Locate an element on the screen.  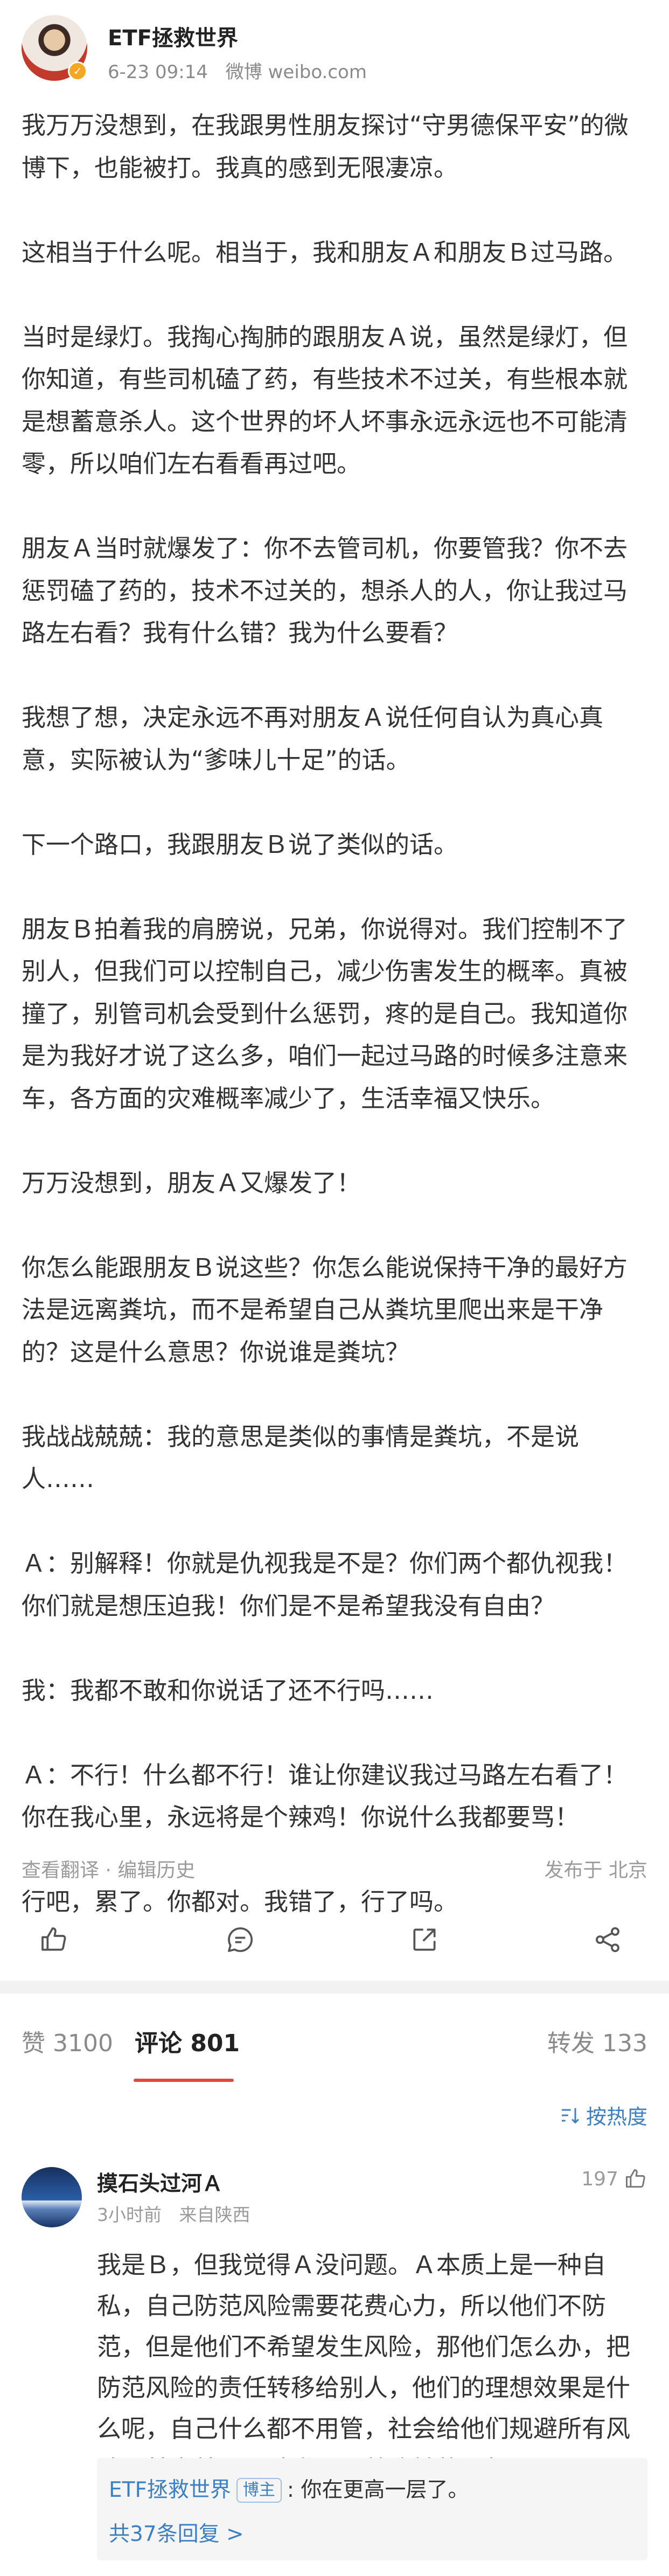
reply-preview: ETF拯救世界 博主: 你在更高一层了。 共37条回复 > is located at coordinates (372, 2509).